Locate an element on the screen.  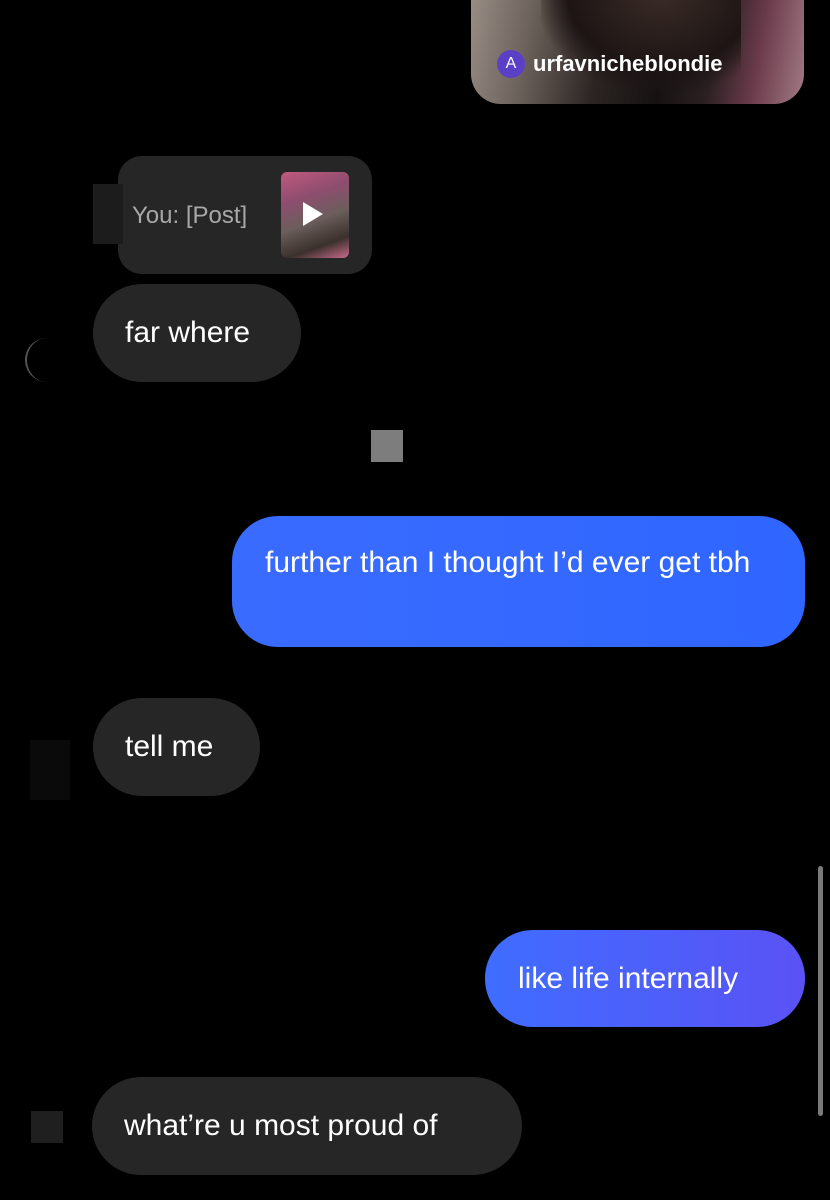
message-bubble-incoming: what’re u most proud of is located at coordinates (307, 1126).